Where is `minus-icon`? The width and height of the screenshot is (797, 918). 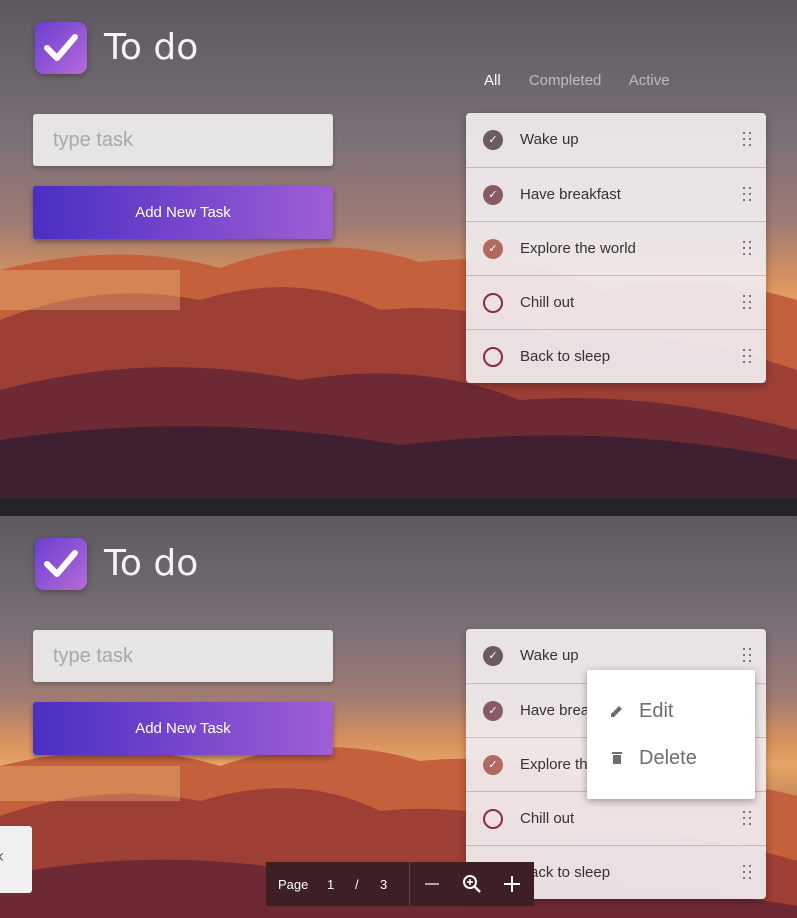
minus-icon is located at coordinates (432, 884).